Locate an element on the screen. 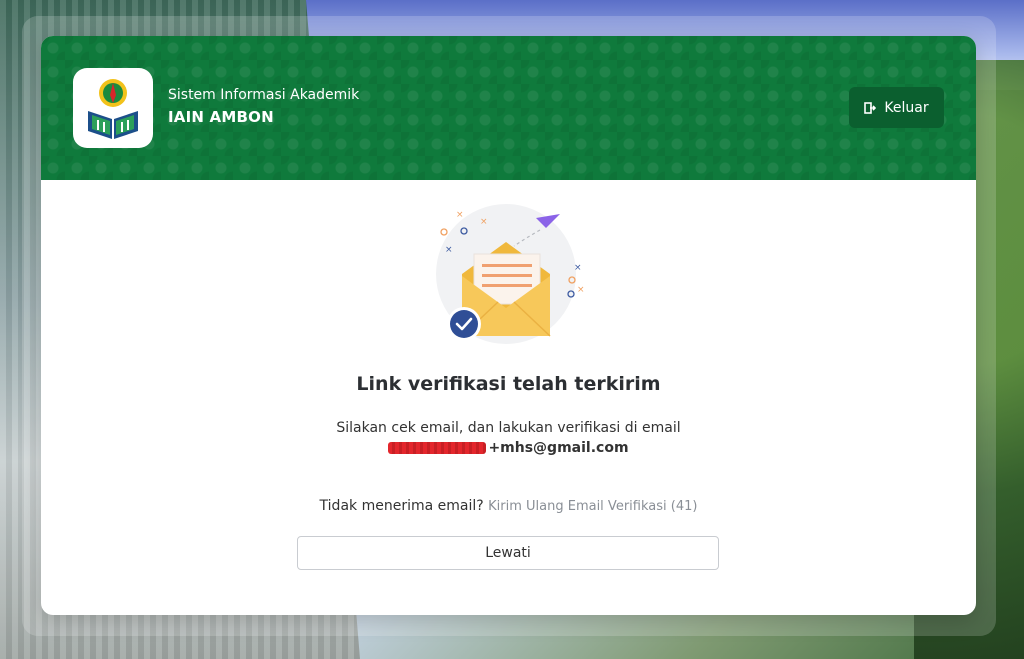 The image size is (1024, 659). logo-emblem-icon is located at coordinates (113, 109).